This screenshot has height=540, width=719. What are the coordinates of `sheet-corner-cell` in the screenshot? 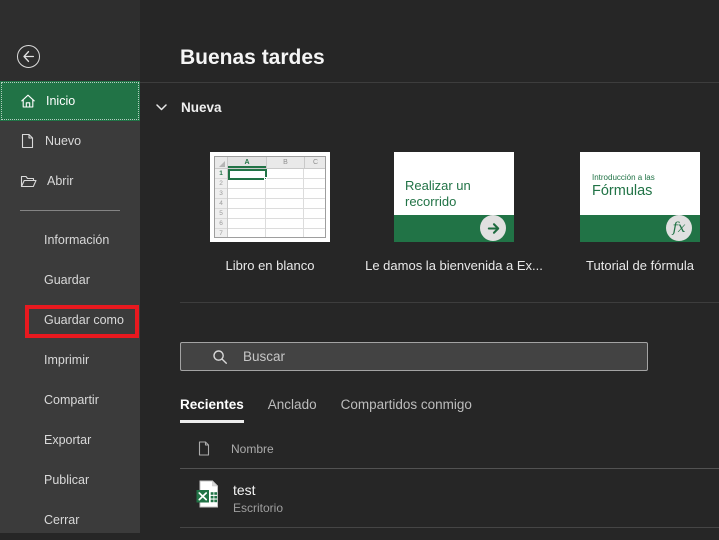 It's located at (221, 163).